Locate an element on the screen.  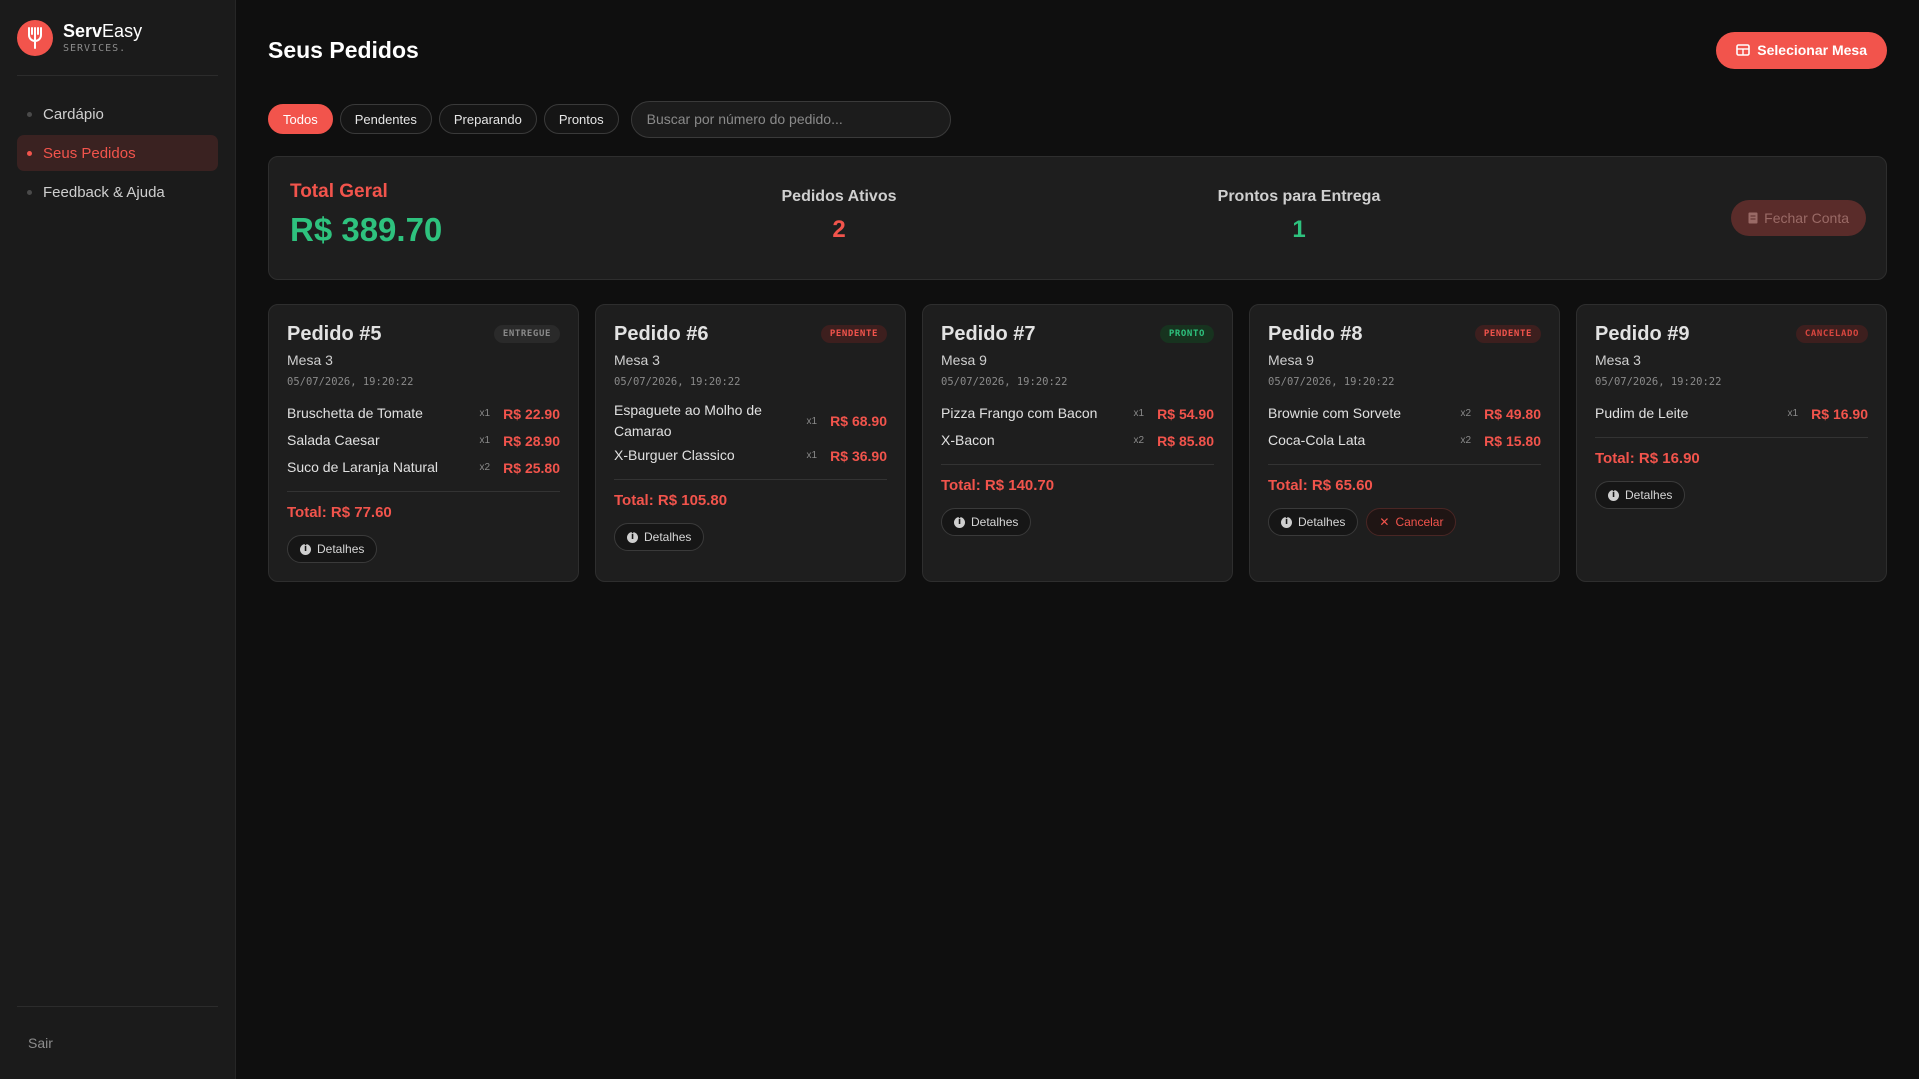
filter-tab-preparando: Preparando is located at coordinates (487, 119).